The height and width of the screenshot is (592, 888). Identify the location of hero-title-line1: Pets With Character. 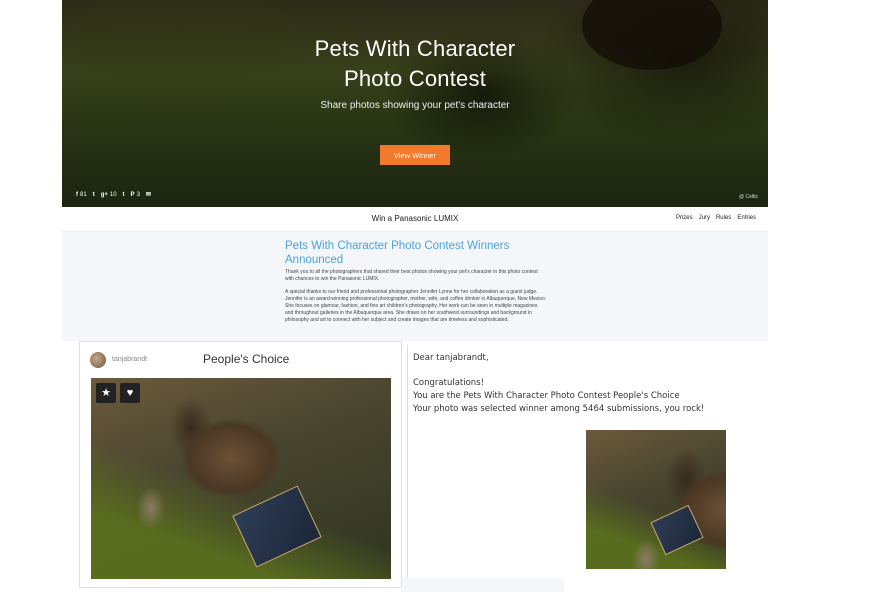
(415, 48).